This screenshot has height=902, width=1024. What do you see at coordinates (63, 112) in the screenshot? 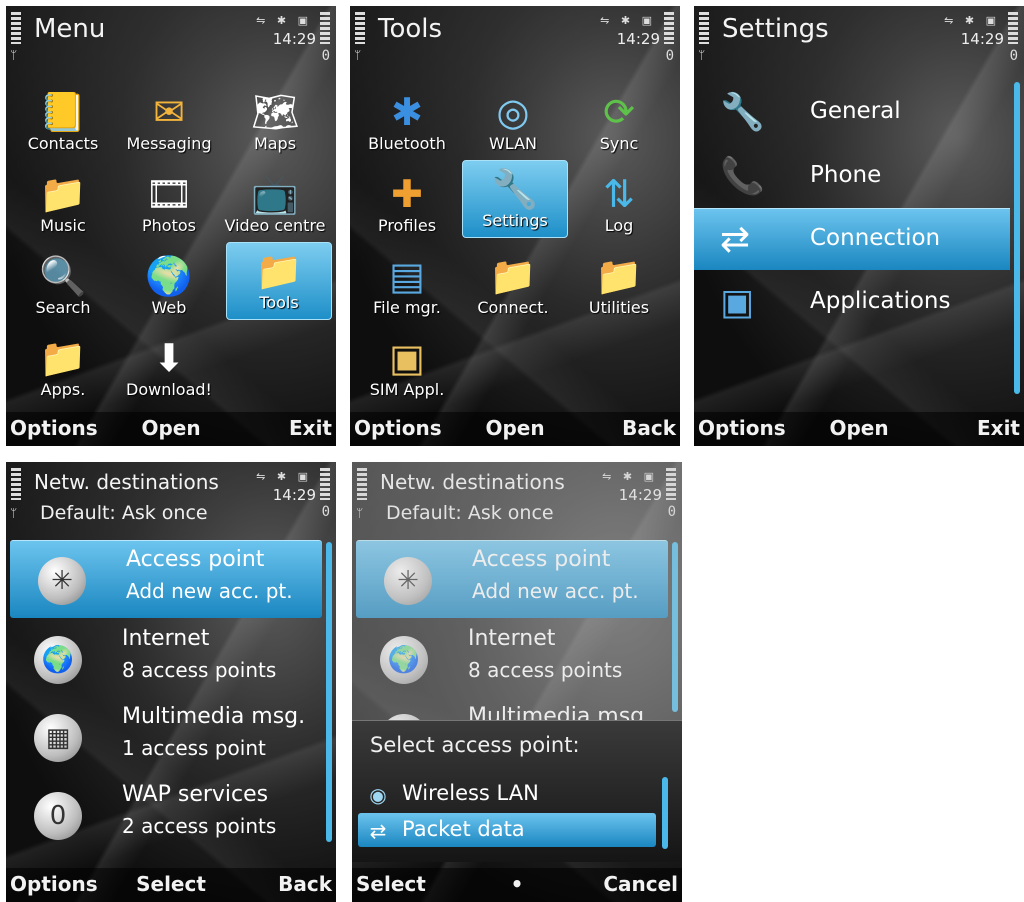
I see `contacts-icon: 📒` at bounding box center [63, 112].